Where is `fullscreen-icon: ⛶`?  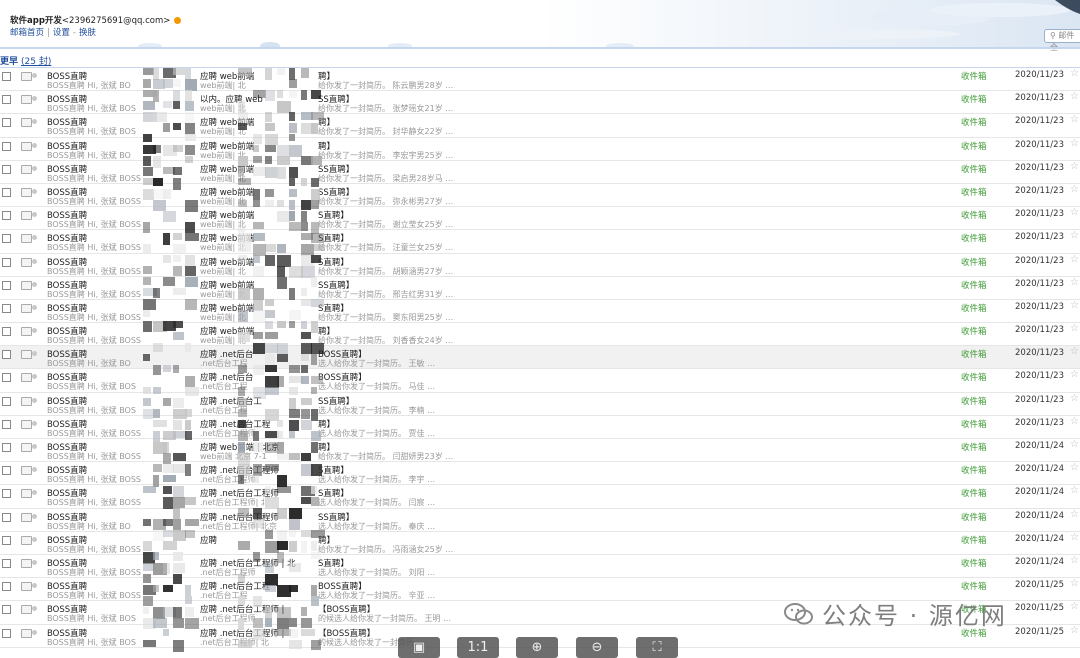
fullscreen-icon: ⛶ is located at coordinates (657, 647).